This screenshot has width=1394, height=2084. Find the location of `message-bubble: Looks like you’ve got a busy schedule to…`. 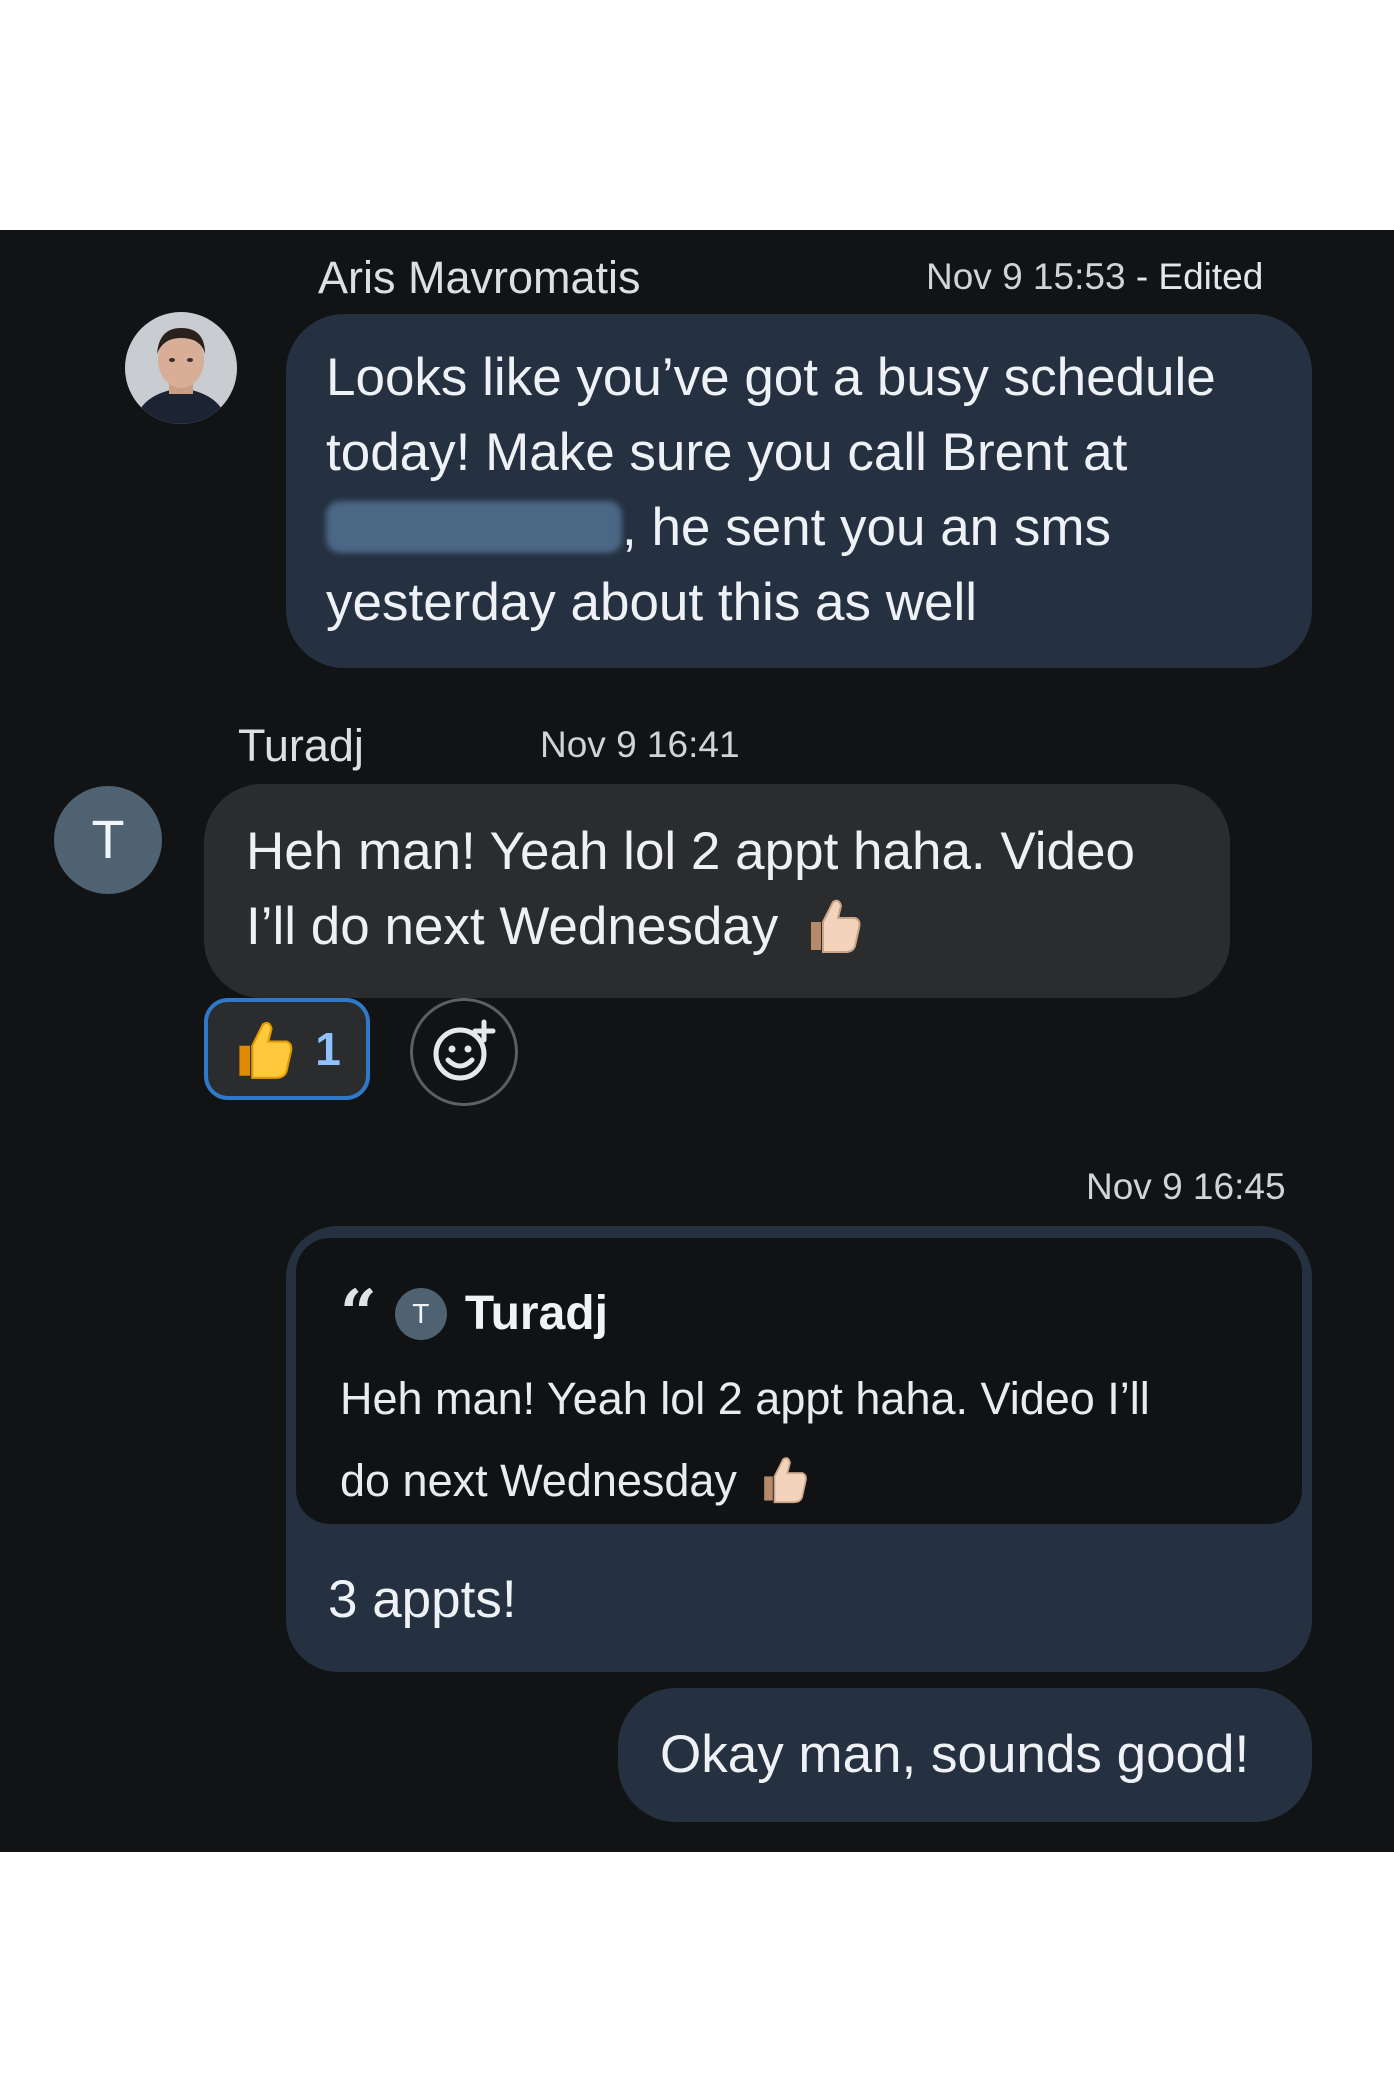

message-bubble: Looks like you’ve got a busy schedule to… is located at coordinates (799, 491).